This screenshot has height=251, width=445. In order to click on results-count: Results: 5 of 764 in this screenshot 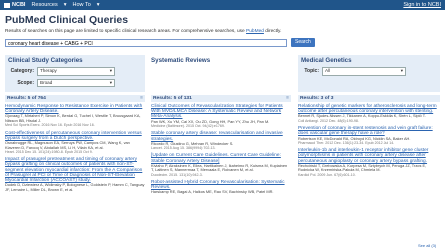, I will do `click(26, 98)`.